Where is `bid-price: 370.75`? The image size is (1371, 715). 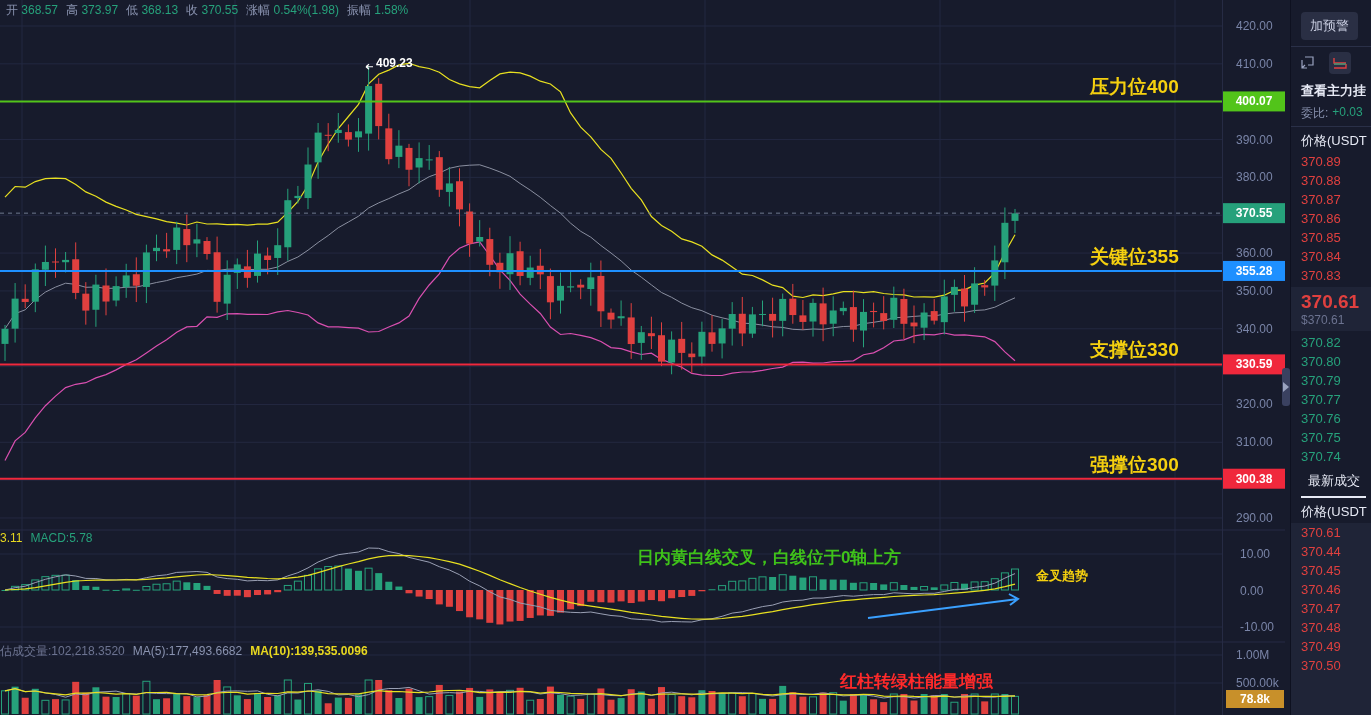
bid-price: 370.75 is located at coordinates (1321, 438).